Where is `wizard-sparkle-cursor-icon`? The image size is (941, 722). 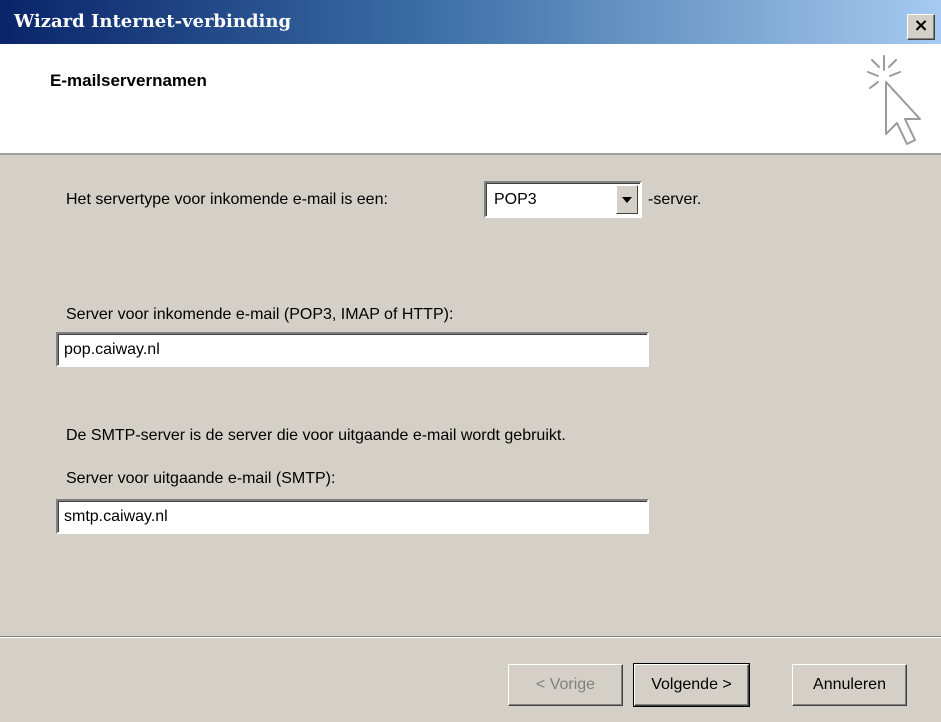
wizard-sparkle-cursor-icon is located at coordinates (894, 100).